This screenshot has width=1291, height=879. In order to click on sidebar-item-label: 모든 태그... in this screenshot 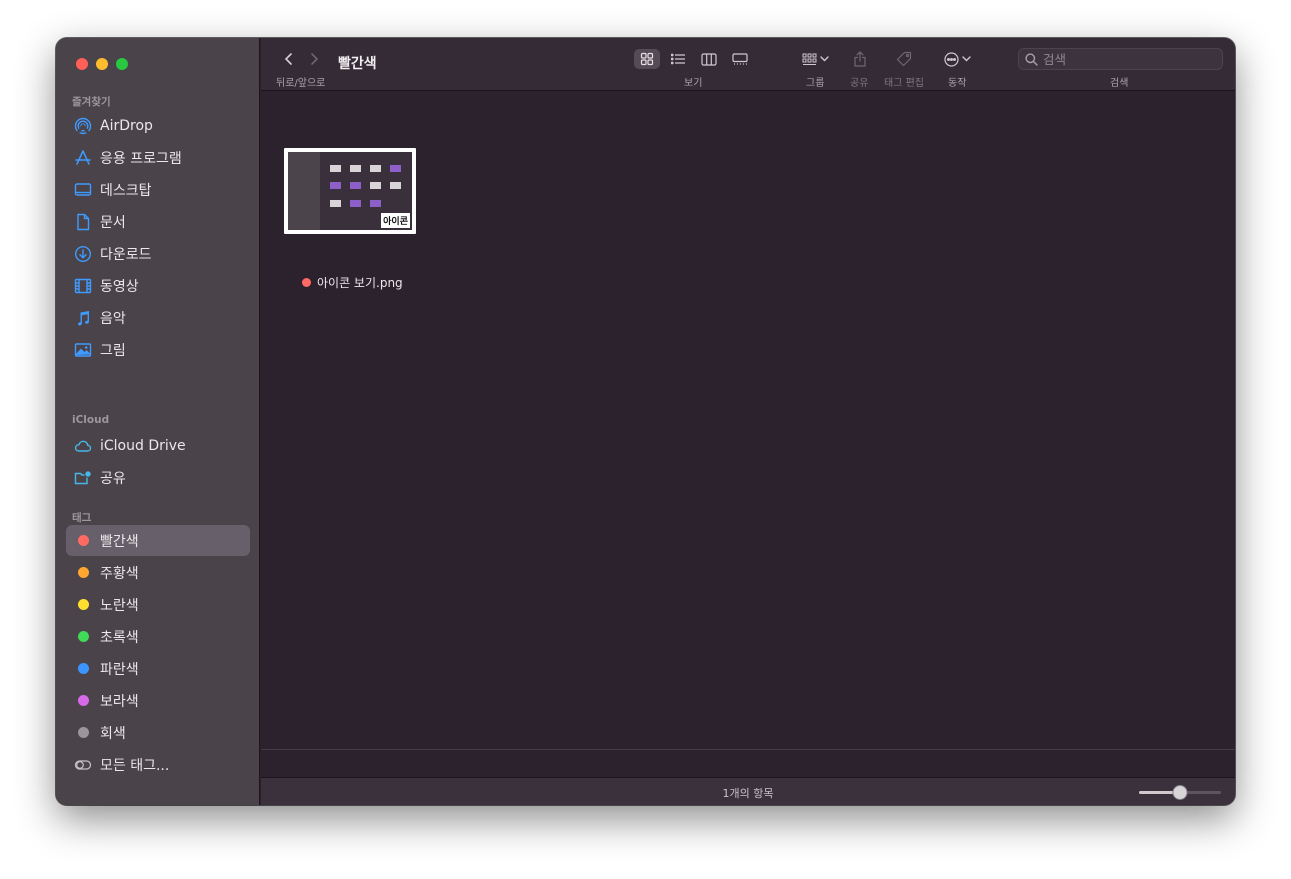, I will do `click(135, 765)`.